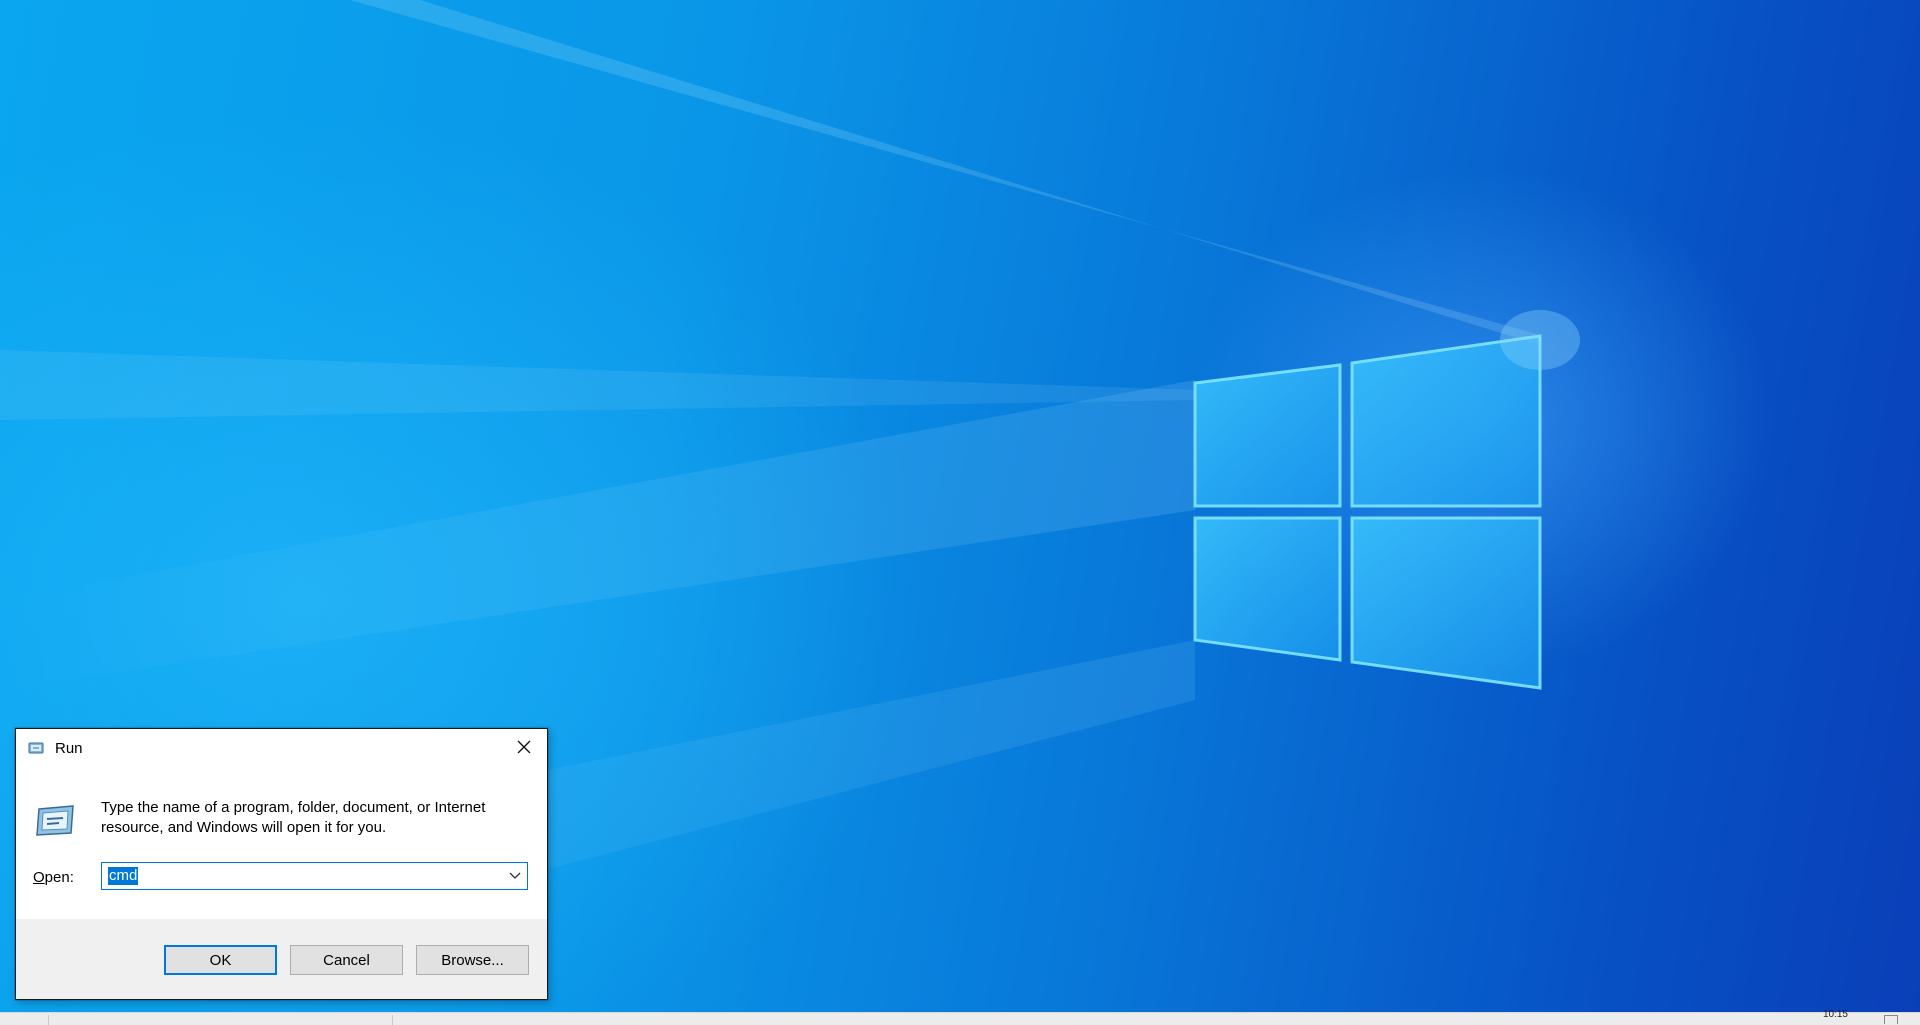 The height and width of the screenshot is (1025, 1920). I want to click on open-label-mnemonic: O, so click(39, 877).